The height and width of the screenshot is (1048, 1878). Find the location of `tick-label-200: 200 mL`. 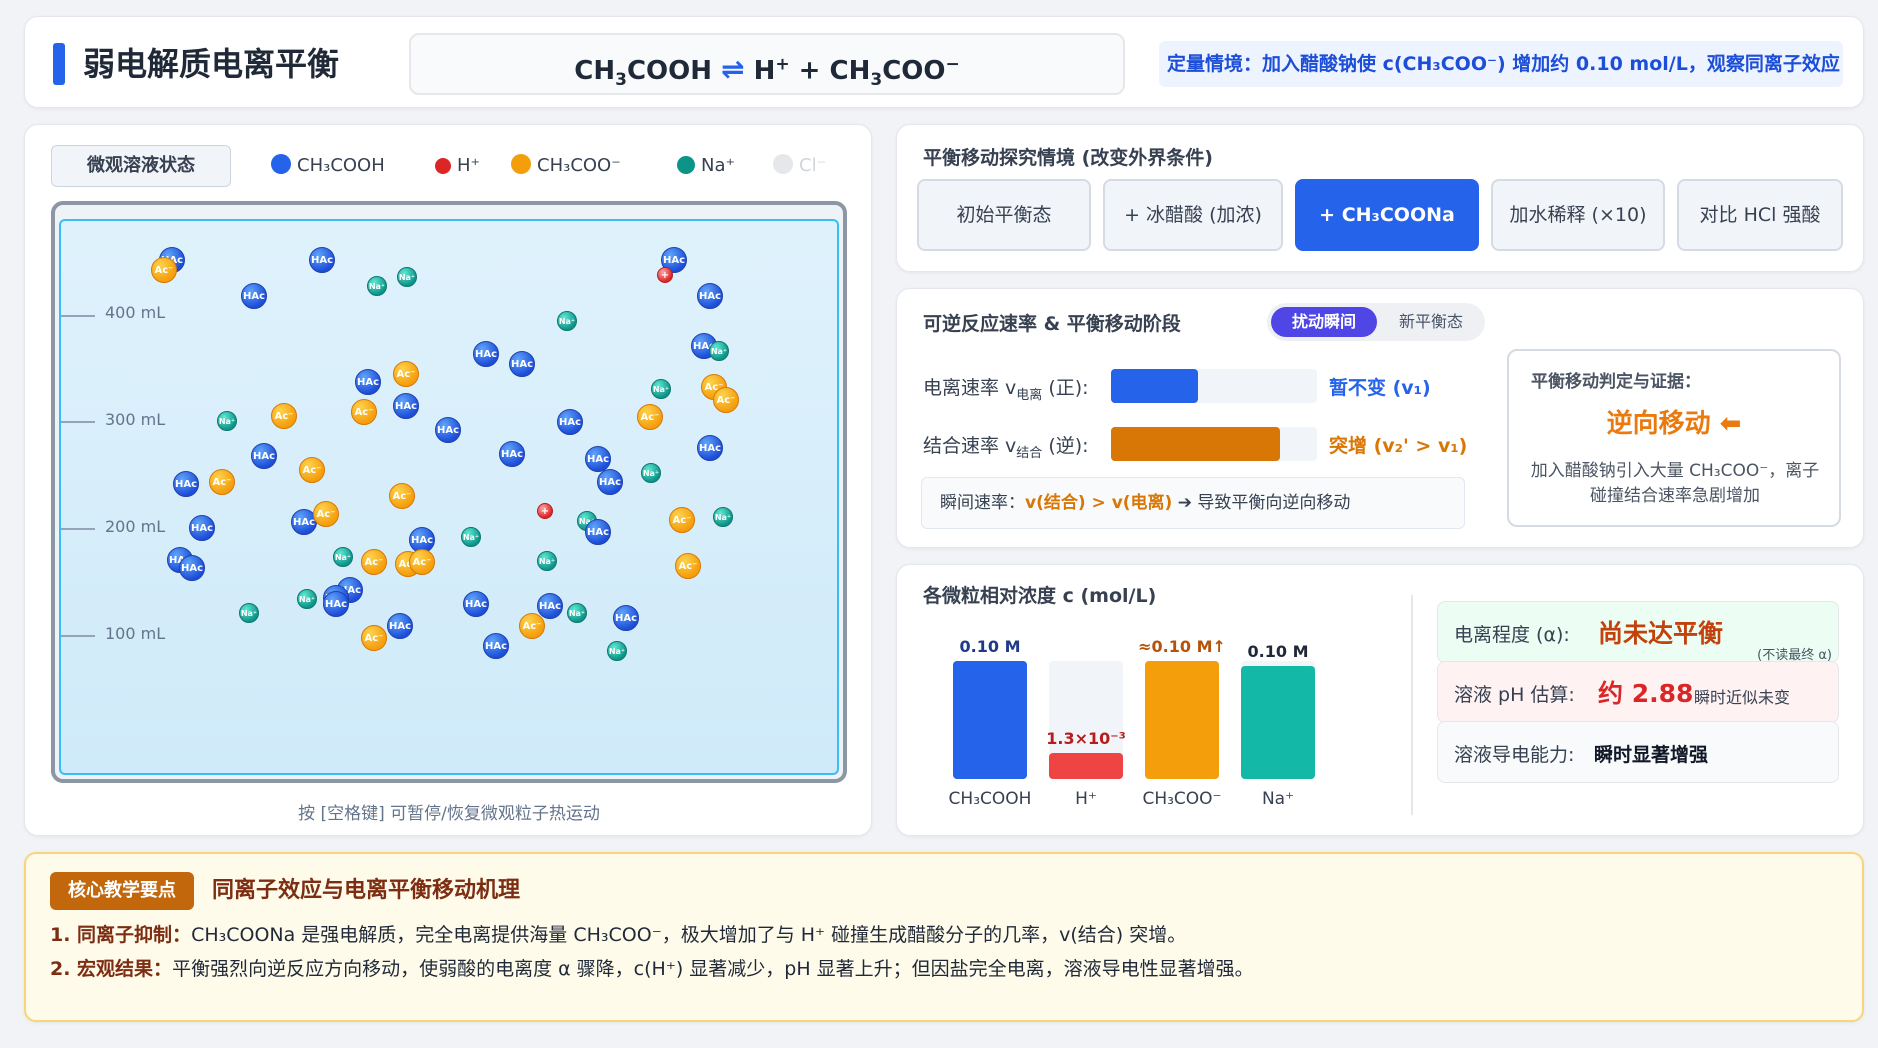

tick-label-200: 200 mL is located at coordinates (135, 526).